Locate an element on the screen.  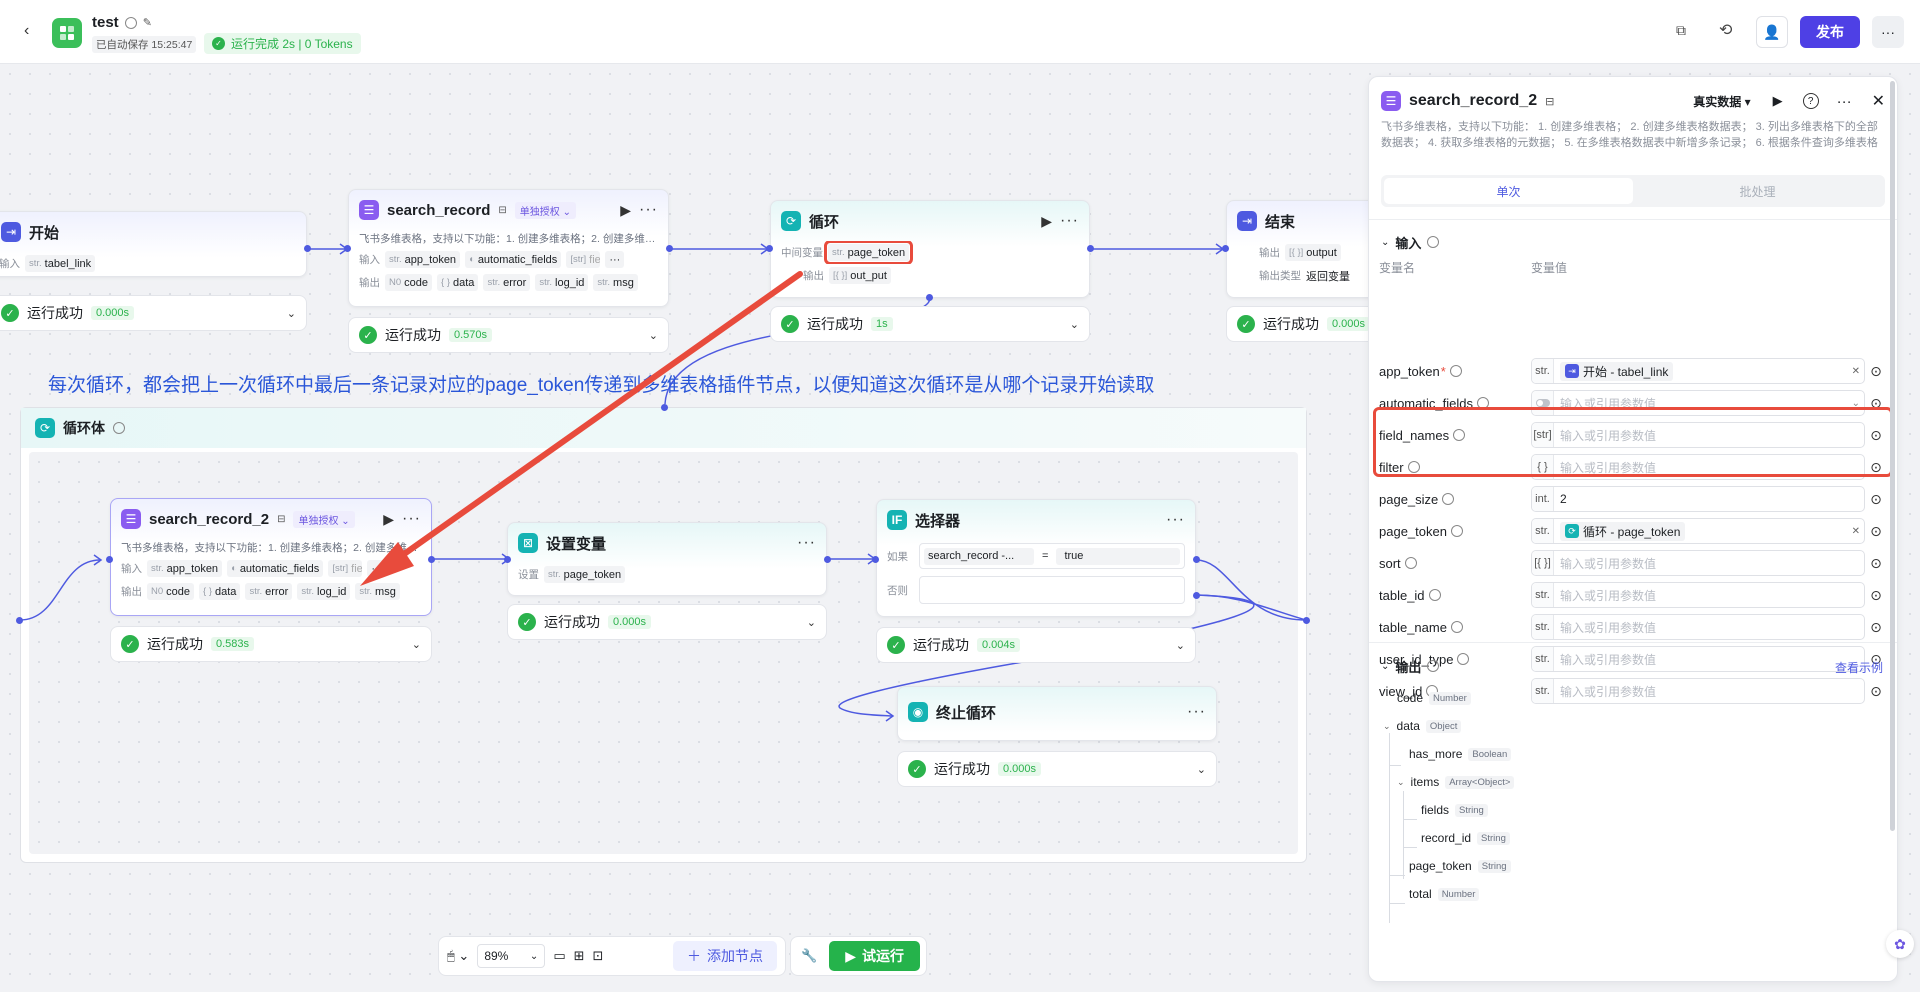
toggle-switch is located at coordinates (1543, 403).